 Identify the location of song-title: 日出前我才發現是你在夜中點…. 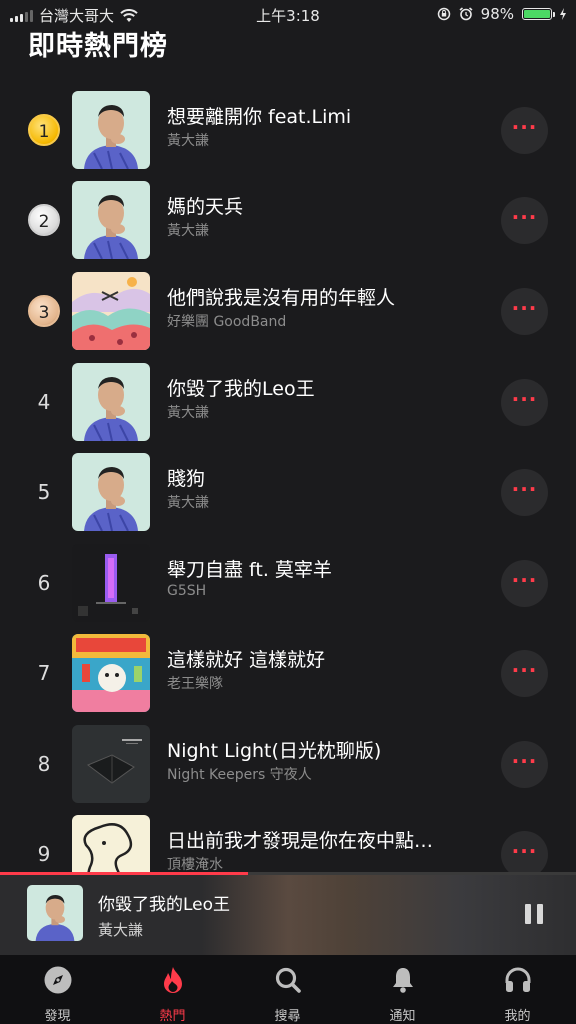
(300, 841).